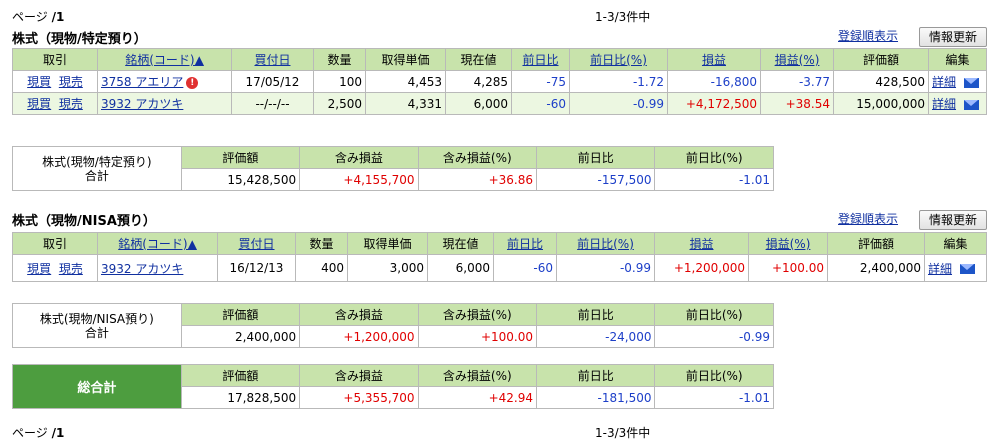 The width and height of the screenshot is (995, 442). I want to click on stock-cell: 3758 アエリア!, so click(164, 81).